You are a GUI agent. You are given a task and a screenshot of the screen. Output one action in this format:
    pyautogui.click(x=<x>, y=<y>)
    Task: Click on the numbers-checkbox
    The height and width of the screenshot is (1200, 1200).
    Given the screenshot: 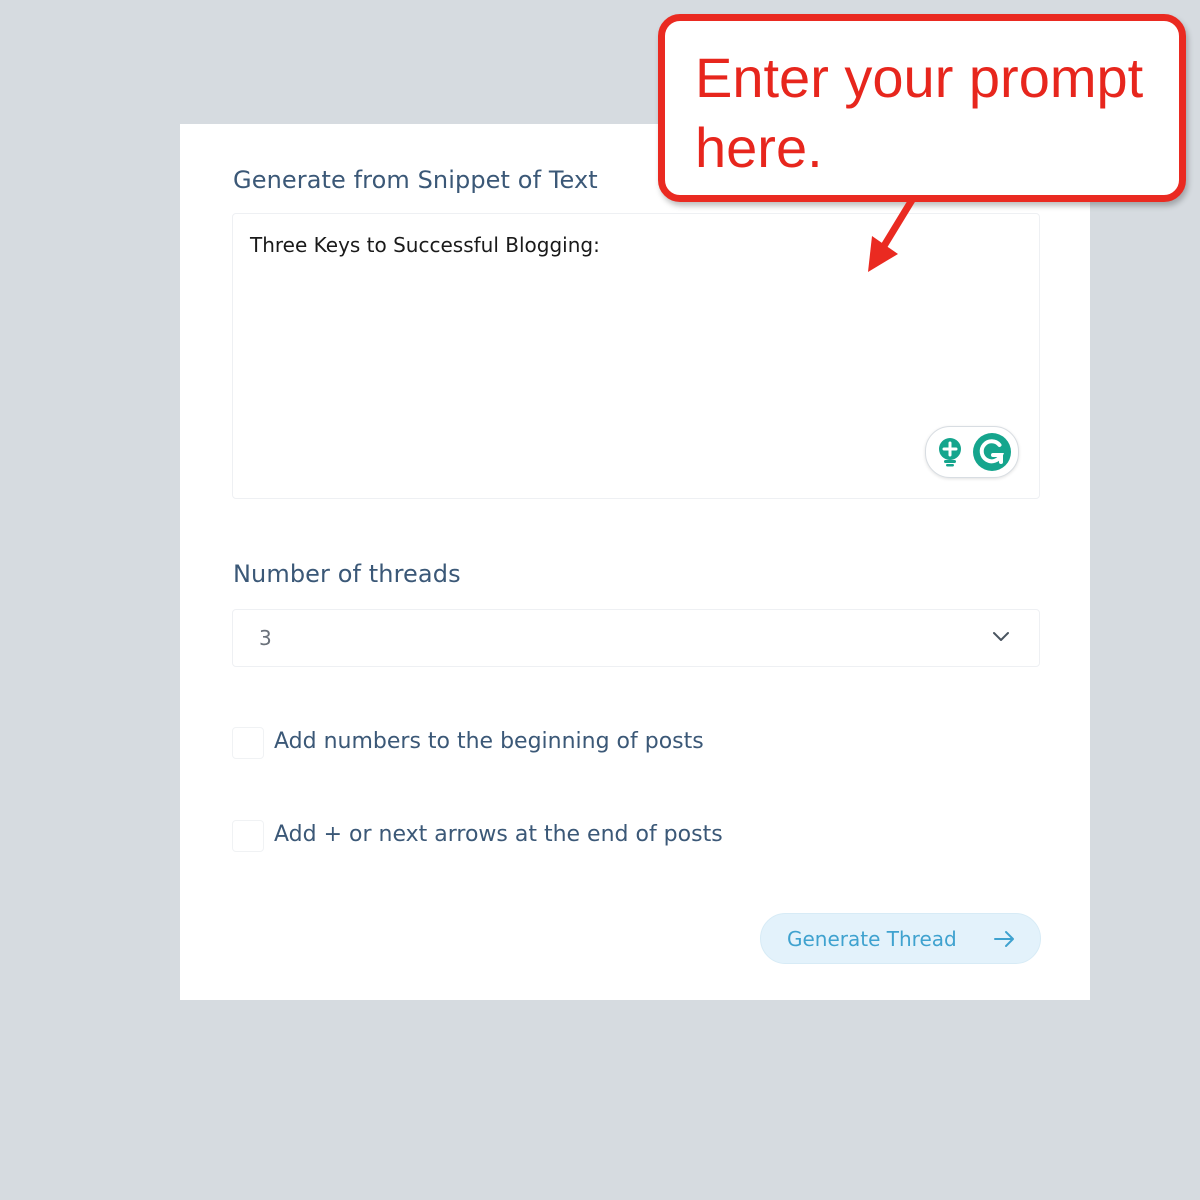 What is the action you would take?
    pyautogui.click(x=248, y=743)
    